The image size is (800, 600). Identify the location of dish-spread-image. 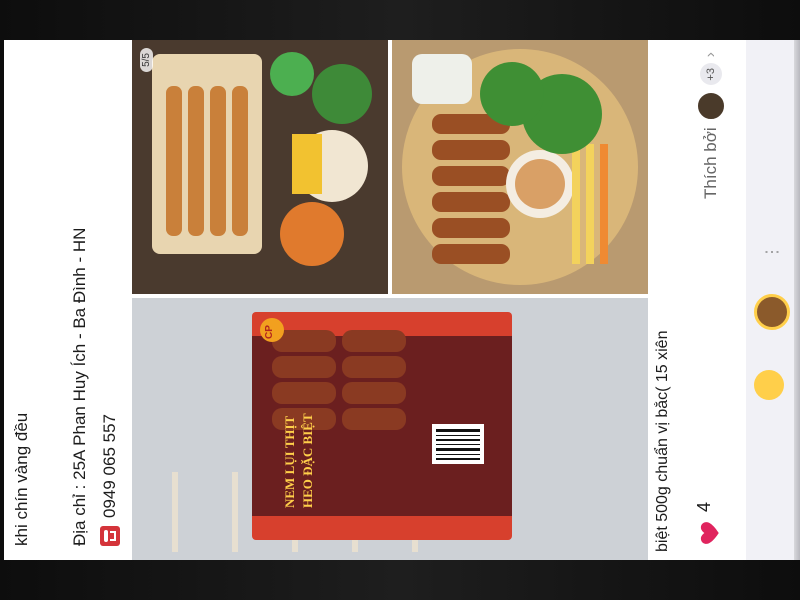
(260, 167).